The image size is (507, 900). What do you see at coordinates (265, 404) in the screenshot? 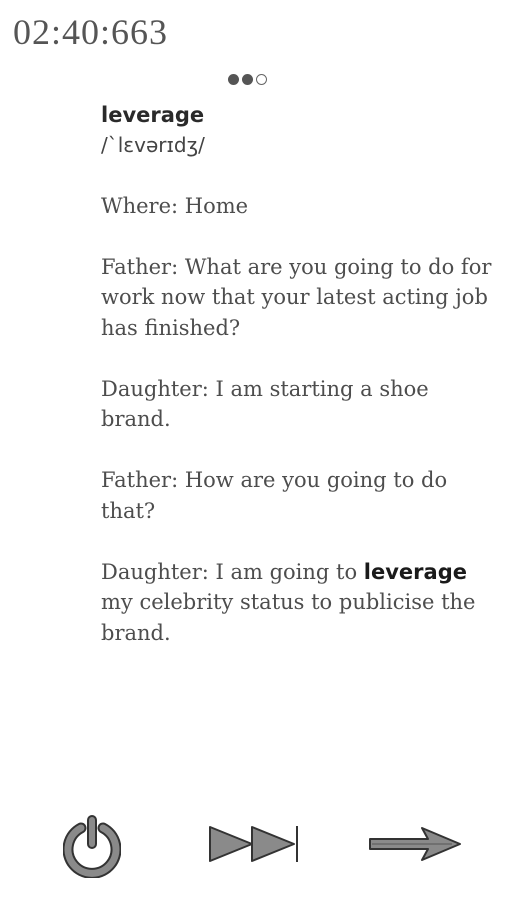
I see `dialogue-line-2: Daughter: I am starting a shoe brand.` at bounding box center [265, 404].